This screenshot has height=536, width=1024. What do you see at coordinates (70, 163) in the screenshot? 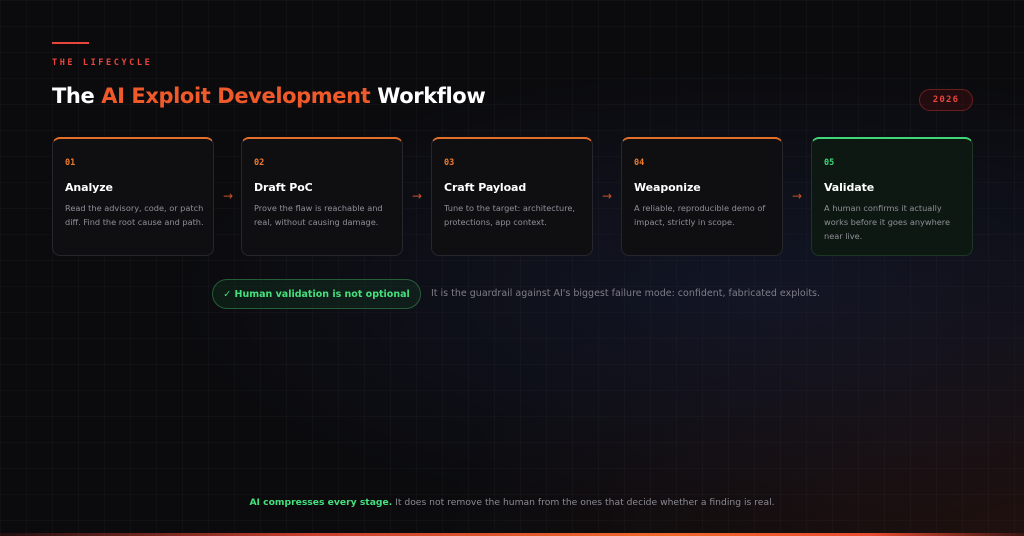
I see `step-number: 01` at bounding box center [70, 163].